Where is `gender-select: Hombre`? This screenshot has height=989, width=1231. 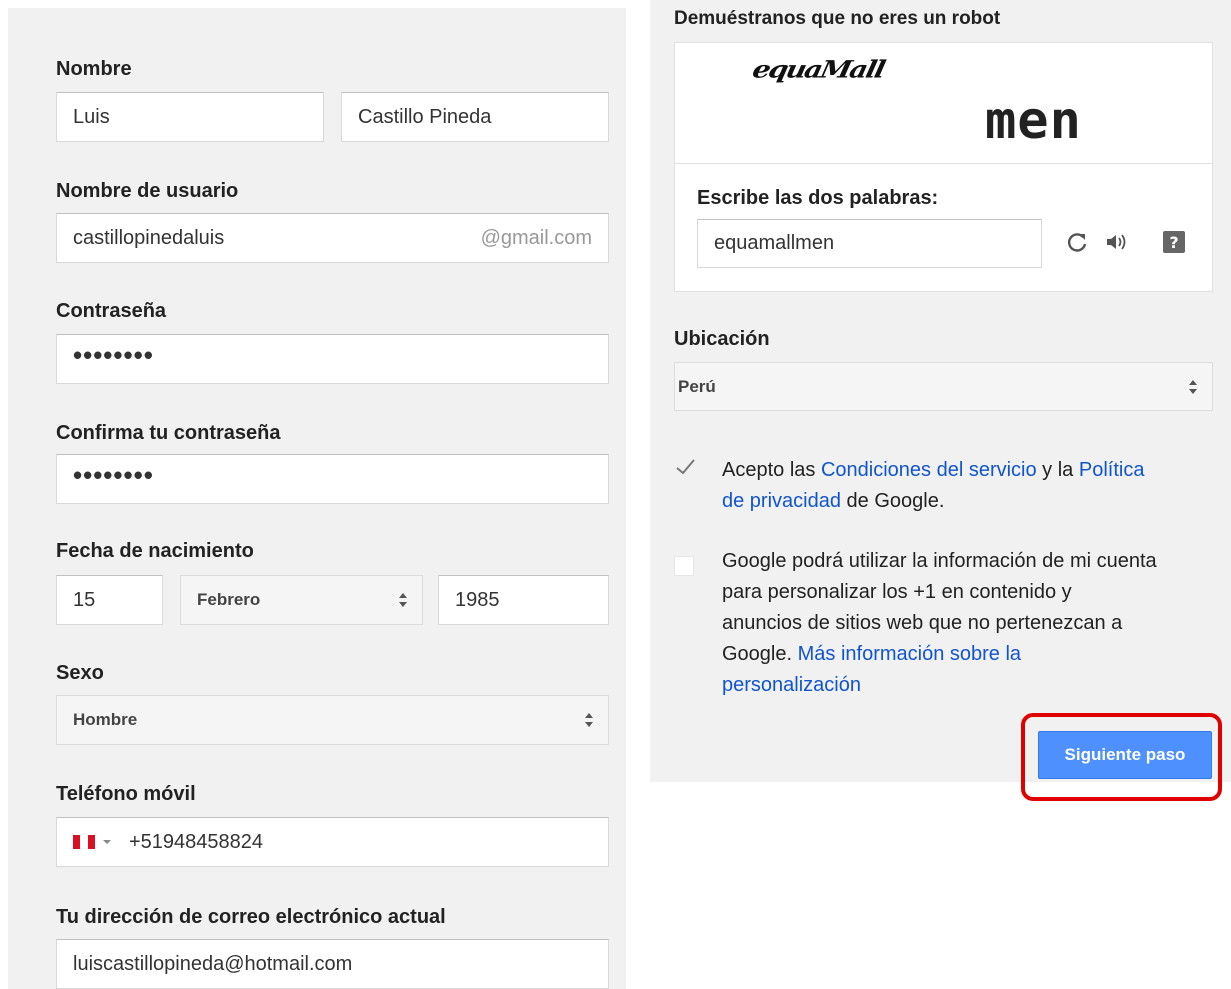 gender-select: Hombre is located at coordinates (332, 720).